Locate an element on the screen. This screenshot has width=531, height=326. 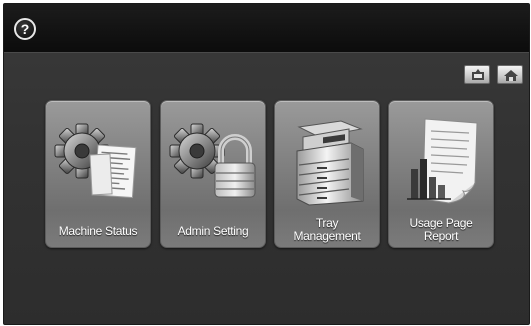
home-button is located at coordinates (510, 74).